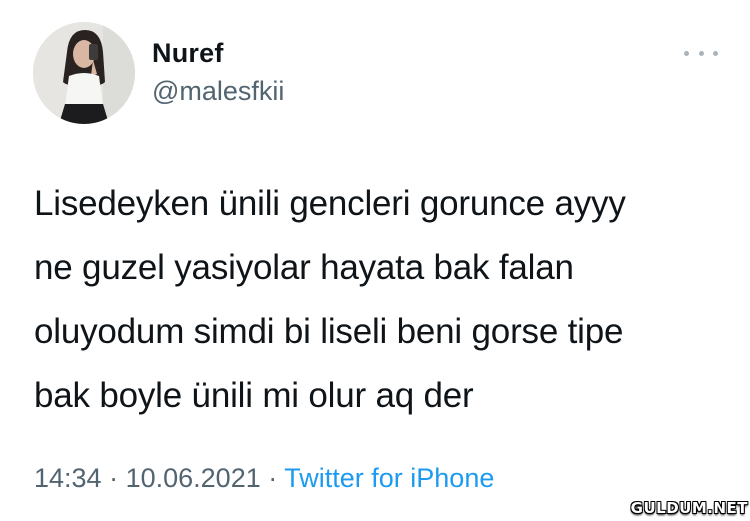 This screenshot has height=521, width=750. What do you see at coordinates (218, 91) in the screenshot?
I see `user-handle: @malesfkii` at bounding box center [218, 91].